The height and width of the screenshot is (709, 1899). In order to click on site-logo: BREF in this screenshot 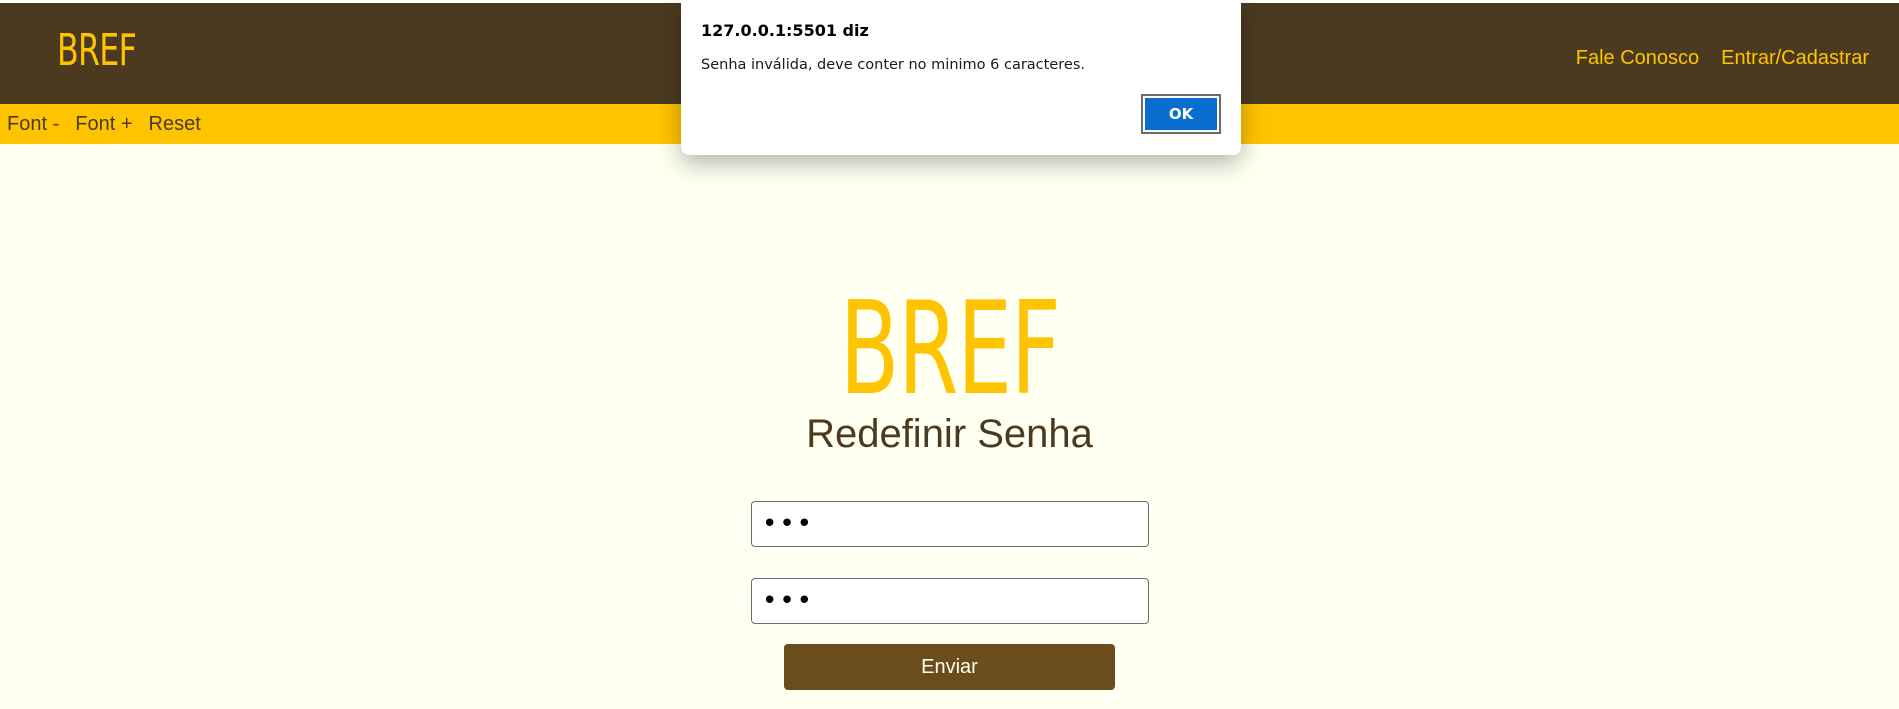, I will do `click(97, 51)`.